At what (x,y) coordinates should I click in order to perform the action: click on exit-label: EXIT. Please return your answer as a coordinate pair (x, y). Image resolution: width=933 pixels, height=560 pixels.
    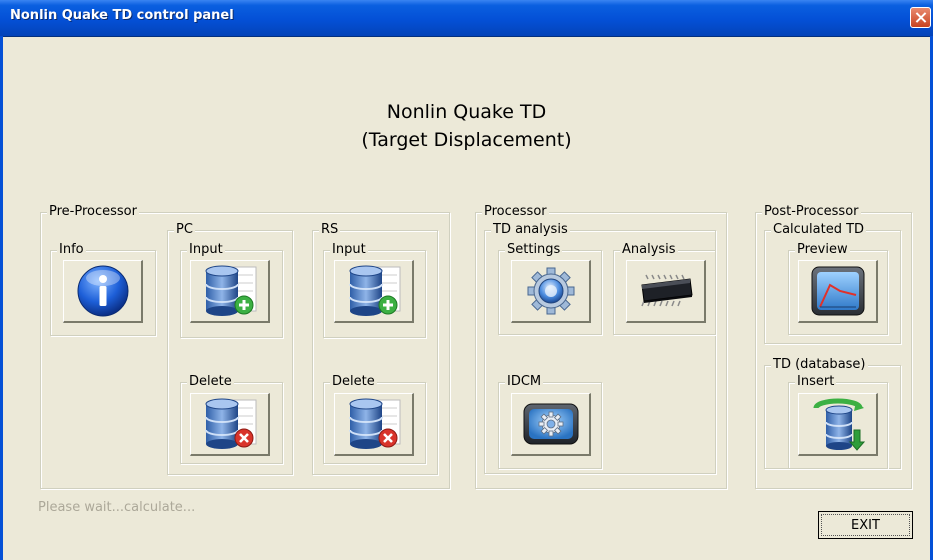
    Looking at the image, I should click on (865, 525).